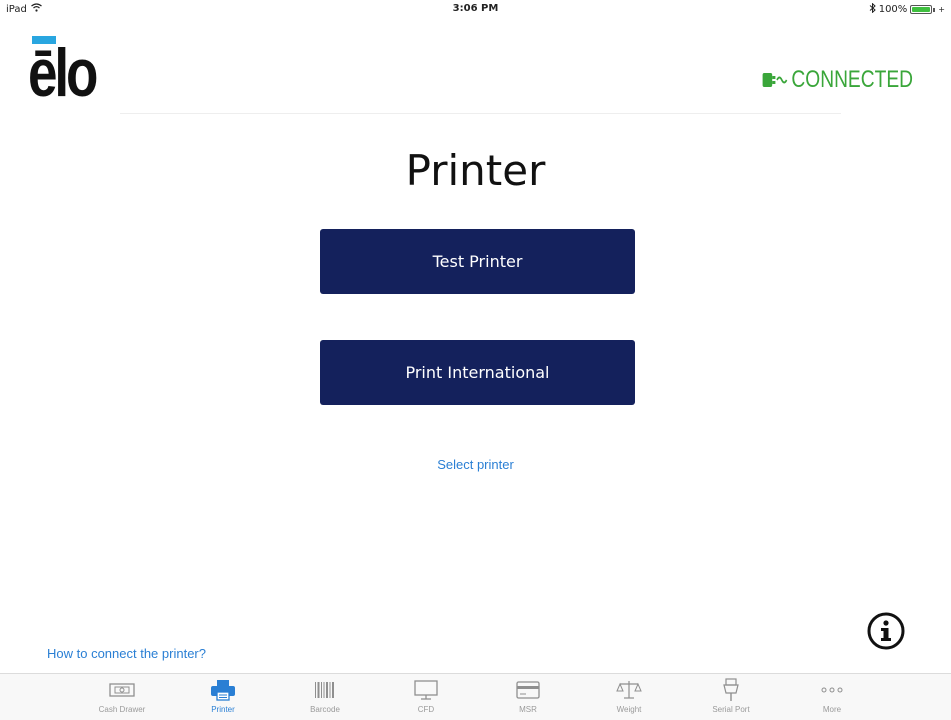 Image resolution: width=951 pixels, height=720 pixels. I want to click on status-time: 3:06 PM, so click(475, 8).